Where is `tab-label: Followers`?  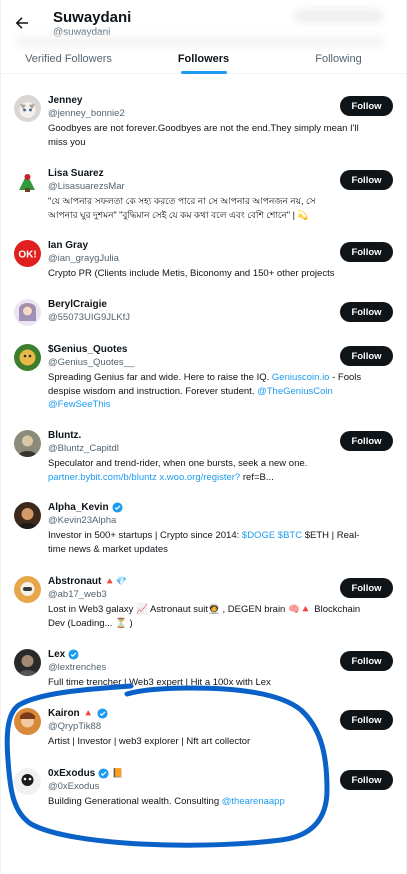 tab-label: Followers is located at coordinates (203, 59).